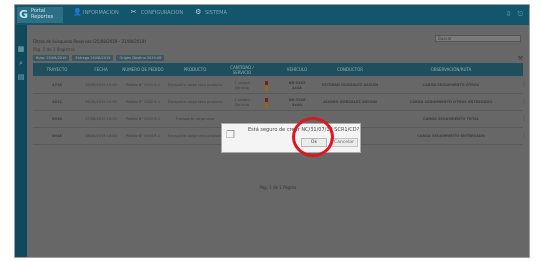 The image size is (541, 261). I want to click on cell-vehiculo: NB-3345 4x4A, so click(297, 85).